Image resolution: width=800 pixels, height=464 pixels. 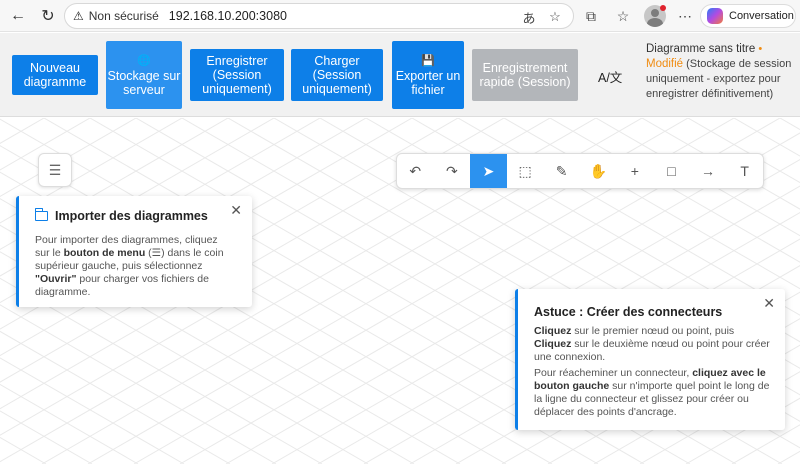 What do you see at coordinates (628, 312) in the screenshot?
I see `tip-card-title: Astuce : Créer des connecteurs` at bounding box center [628, 312].